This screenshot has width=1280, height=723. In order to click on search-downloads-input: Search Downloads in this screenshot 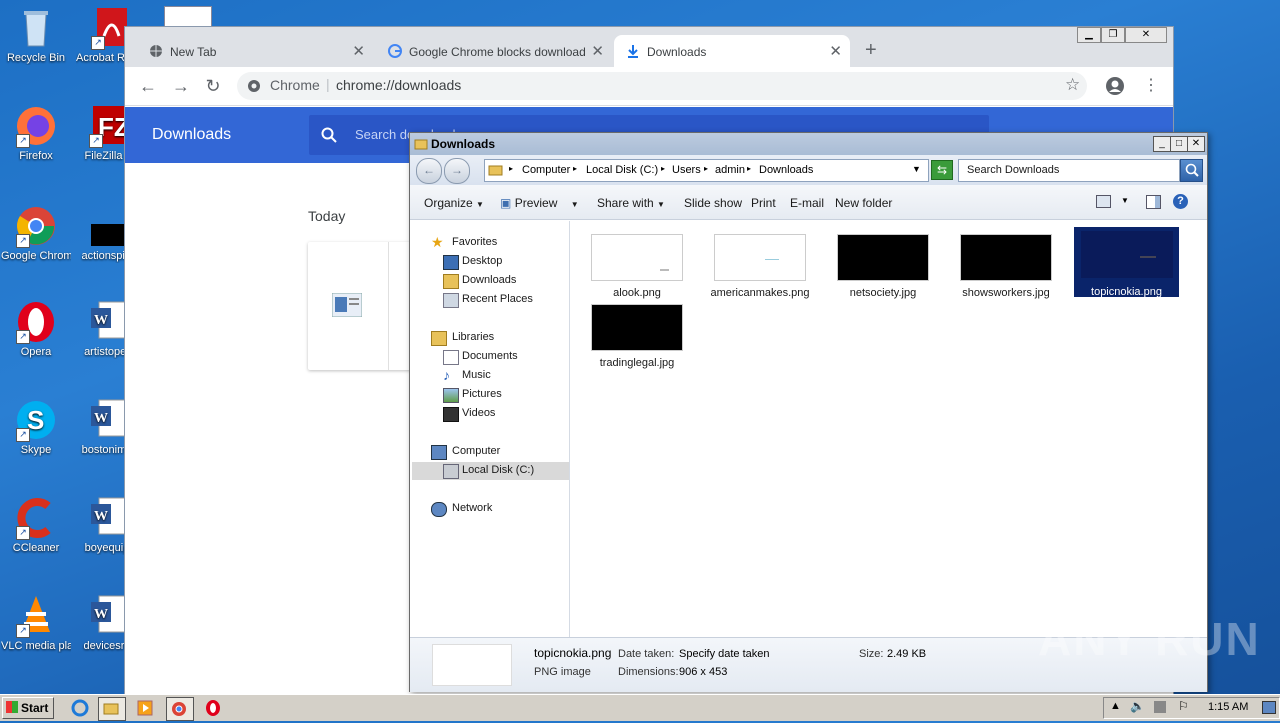, I will do `click(1013, 170)`.